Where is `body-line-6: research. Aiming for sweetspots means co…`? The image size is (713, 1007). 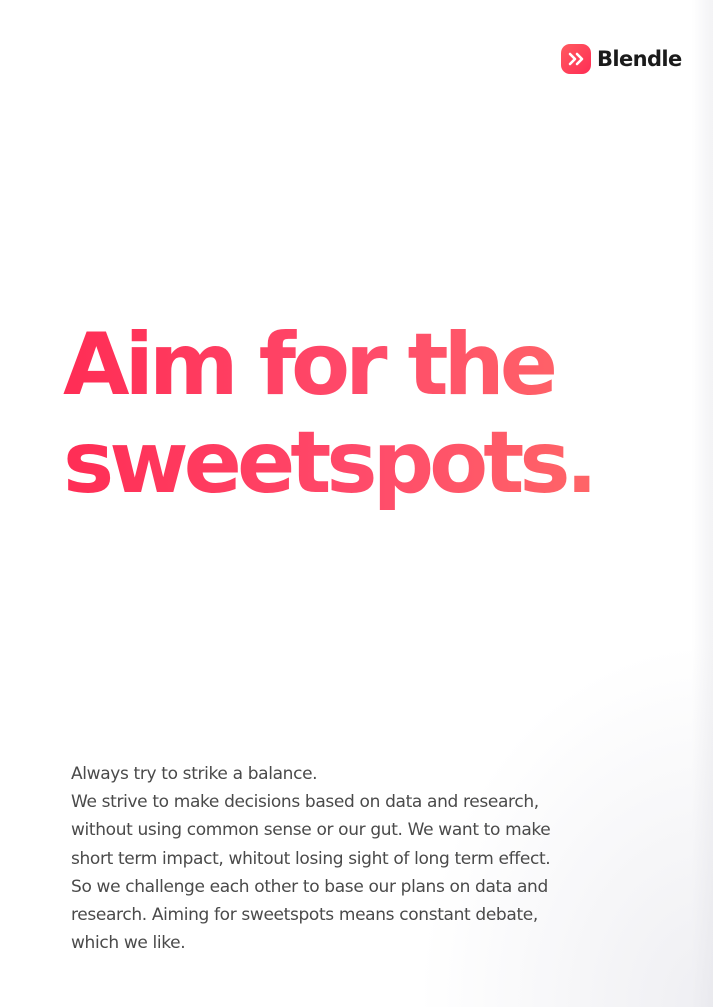 body-line-6: research. Aiming for sweetspots means co… is located at coordinates (304, 915).